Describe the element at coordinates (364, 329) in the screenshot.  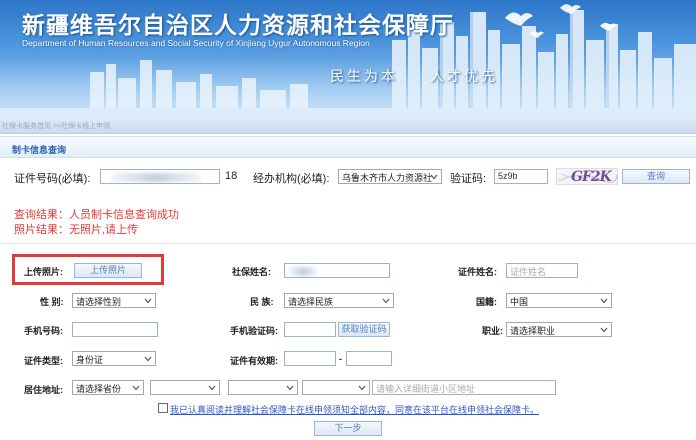
I see `get-sms-code-button: 获取验证码` at that location.